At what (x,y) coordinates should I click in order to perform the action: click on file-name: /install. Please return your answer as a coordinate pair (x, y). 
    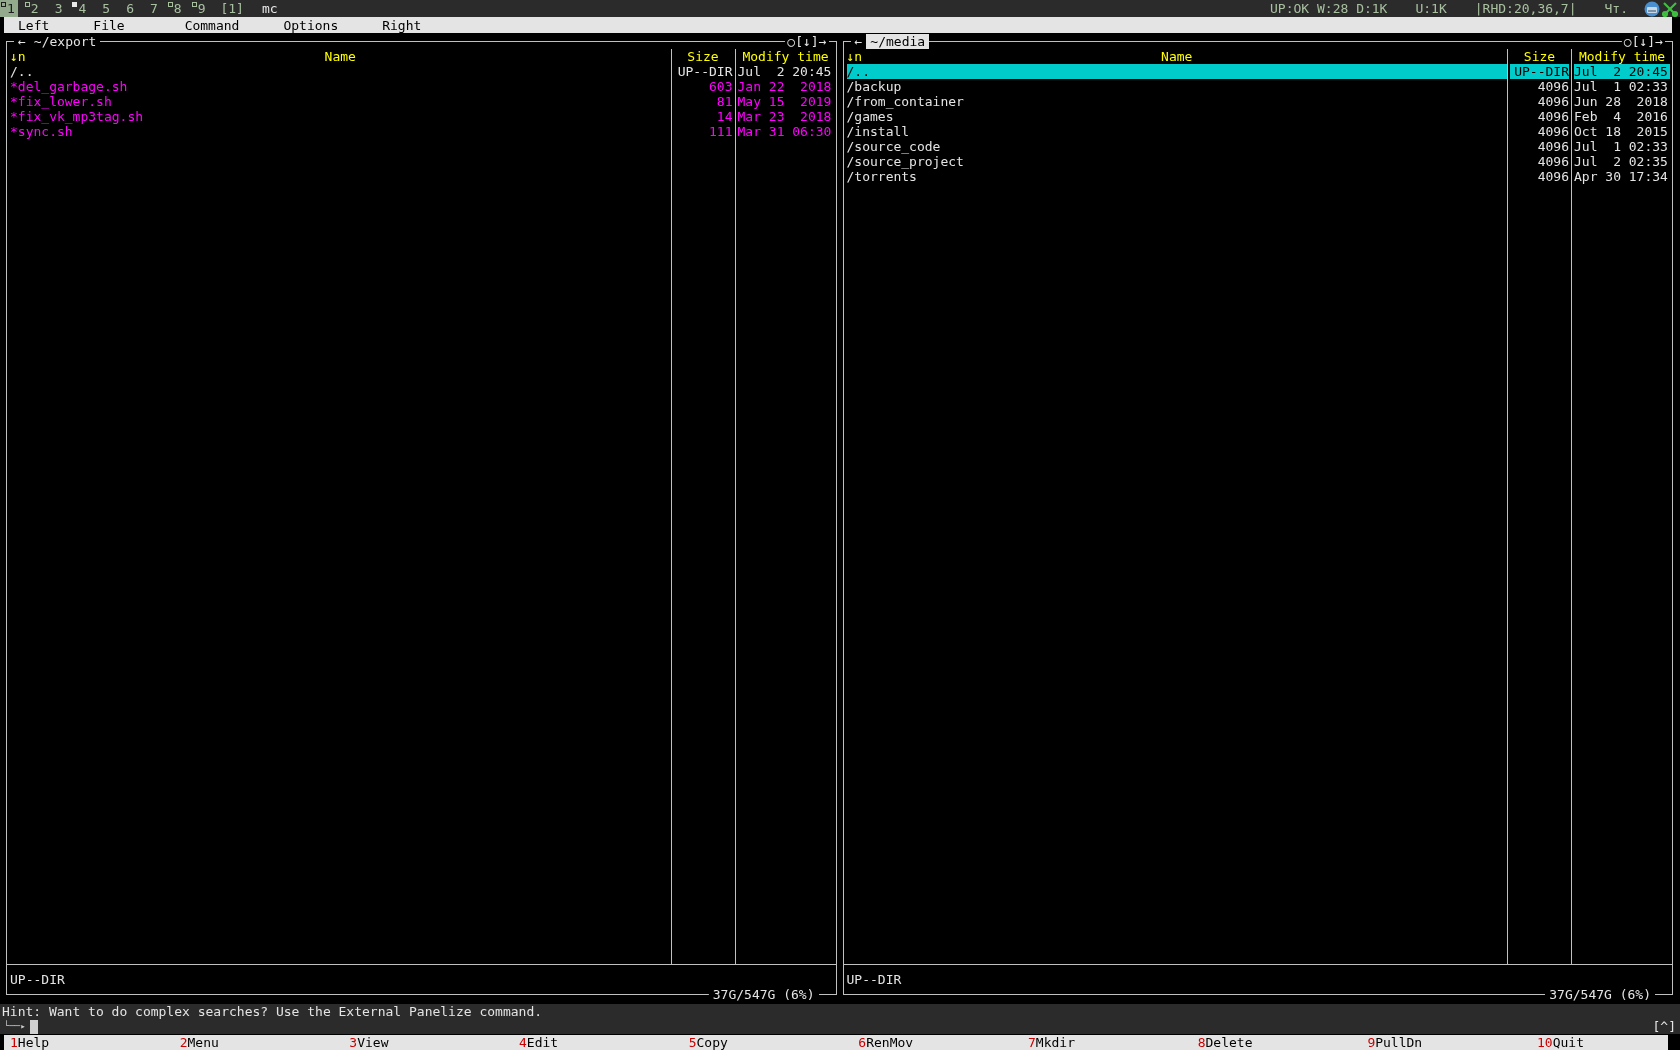
    Looking at the image, I should click on (1176, 131).